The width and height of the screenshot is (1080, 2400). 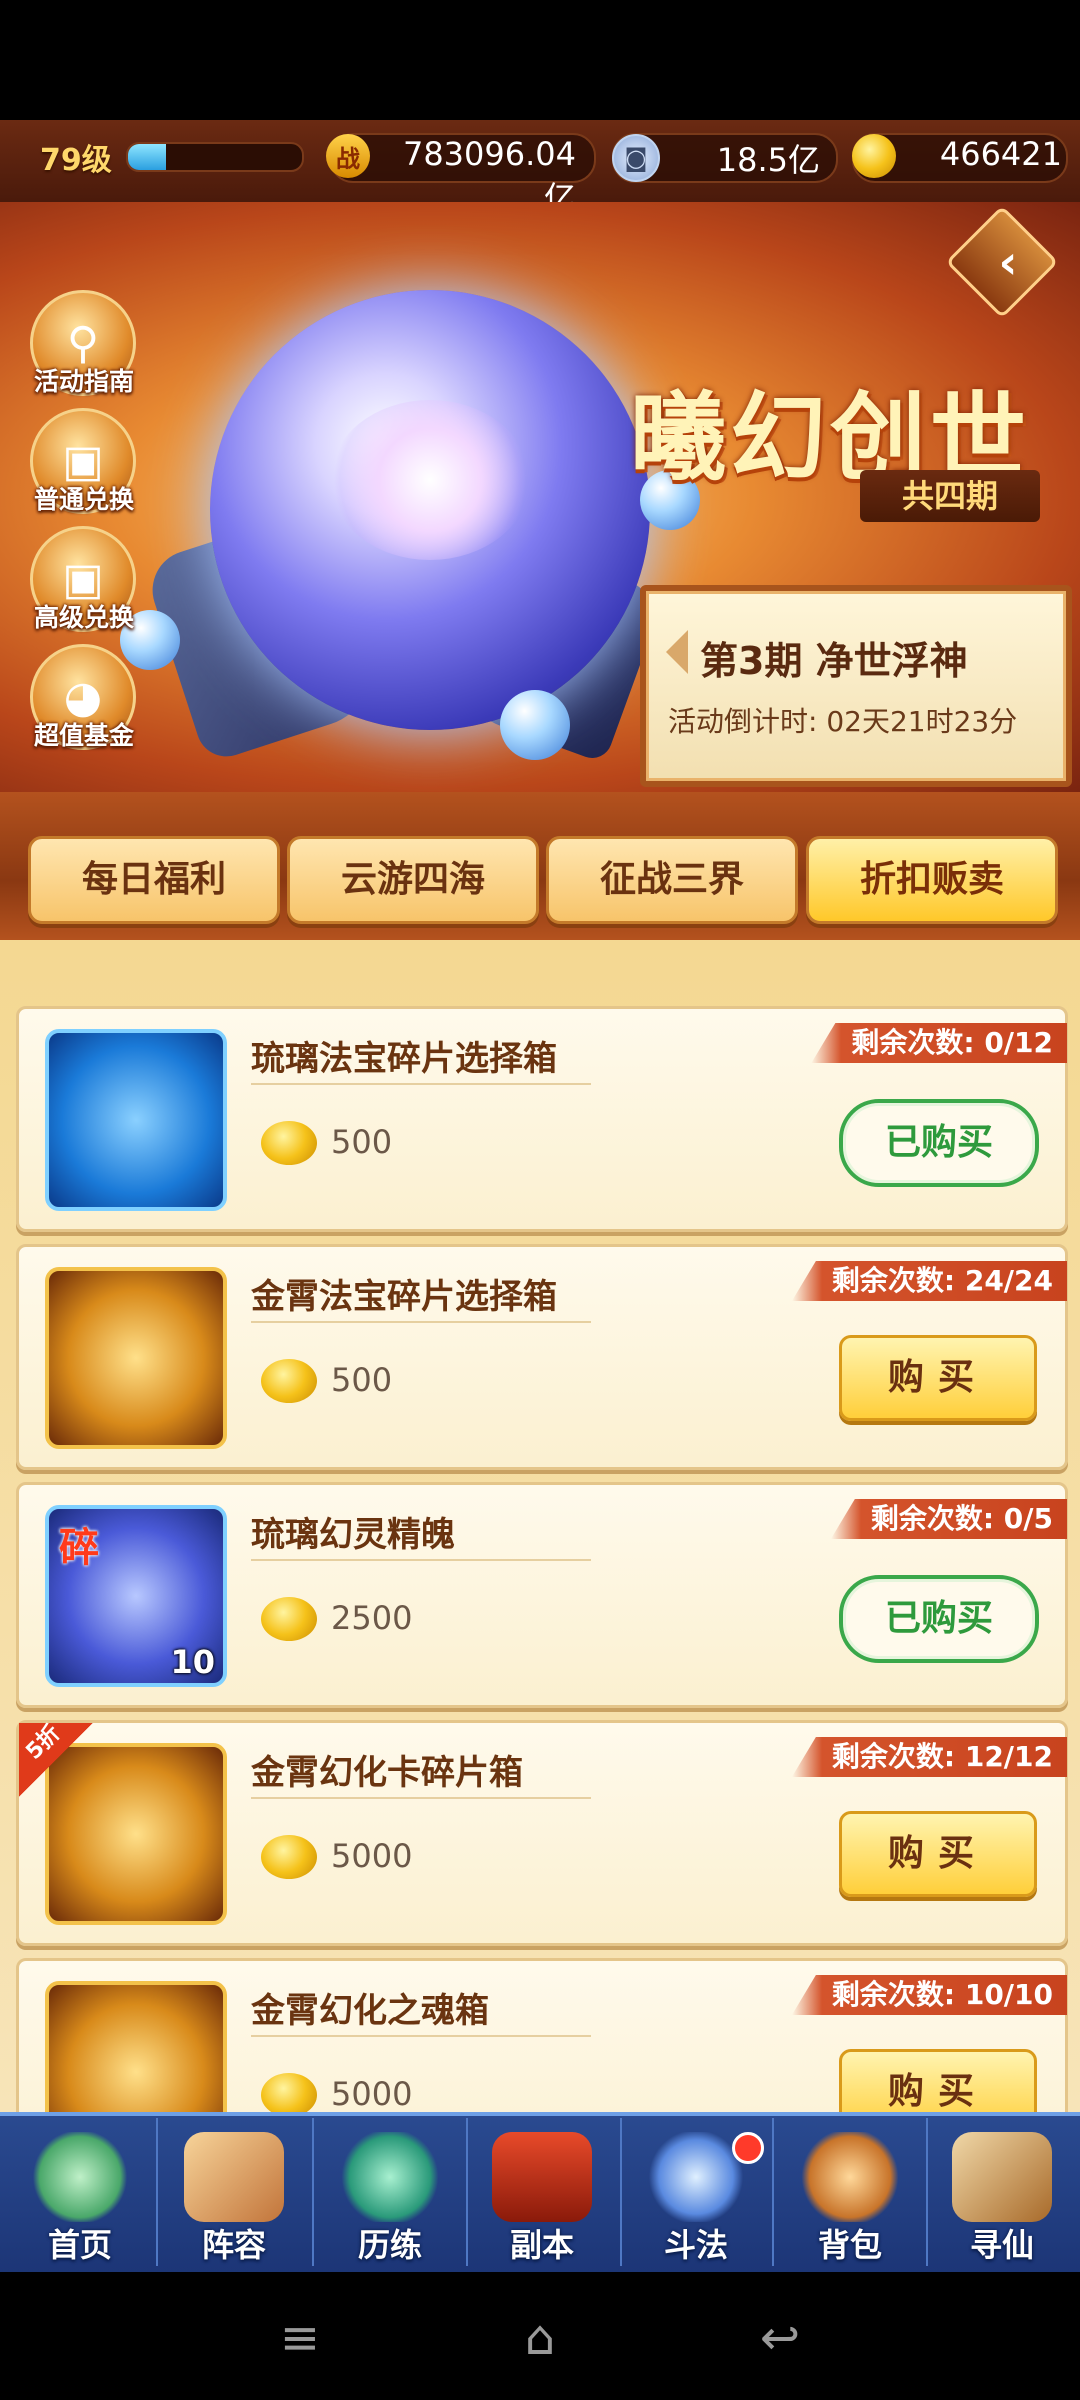 I want to click on gate-icon, so click(x=542, y=2177).